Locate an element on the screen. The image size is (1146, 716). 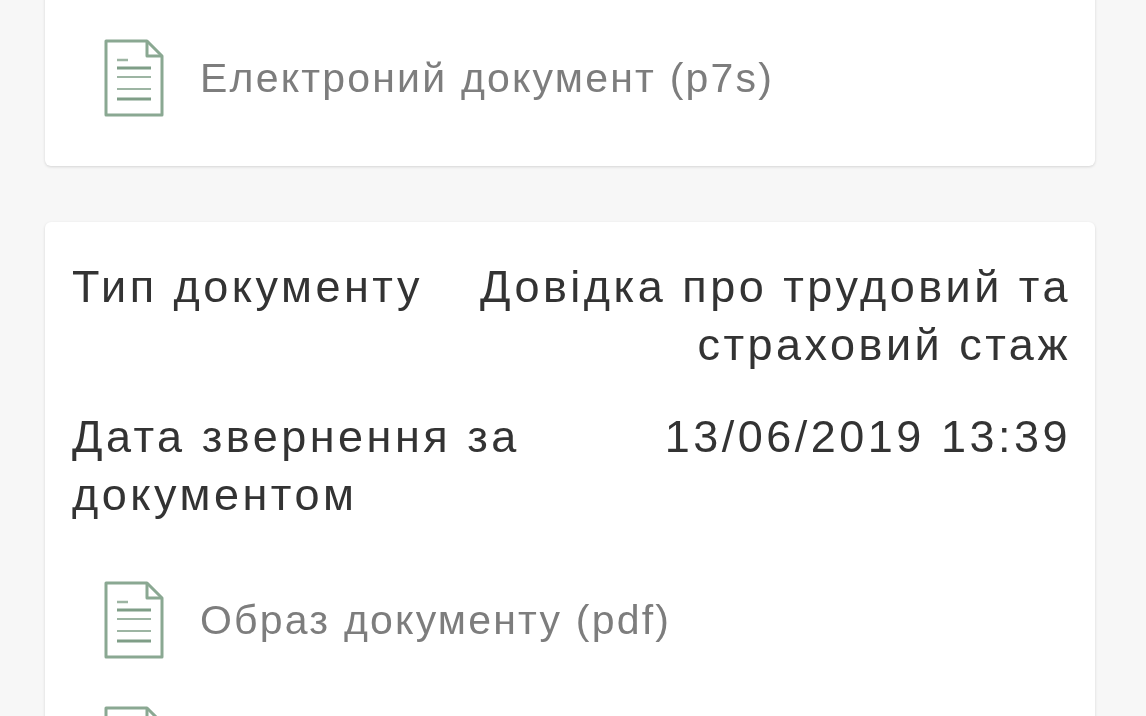
file-link: Електроний документ (p7s) is located at coordinates (439, 78).